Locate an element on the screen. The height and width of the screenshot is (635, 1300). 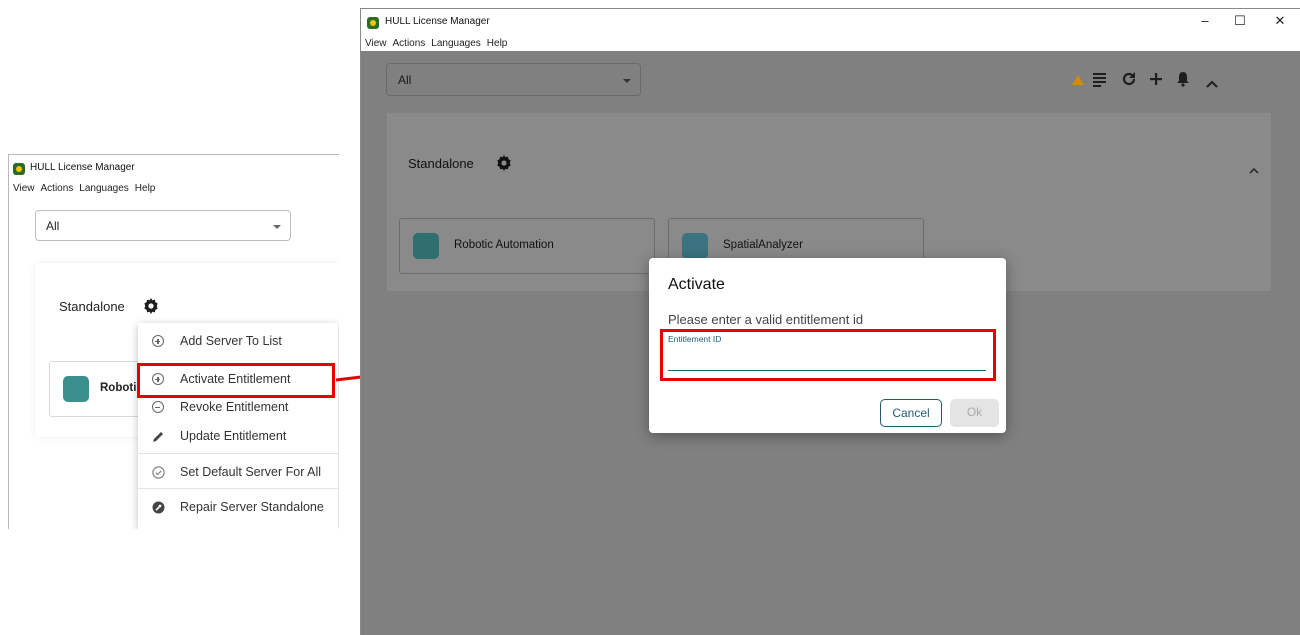
highlight-entitlement-field is located at coordinates (828, 355).